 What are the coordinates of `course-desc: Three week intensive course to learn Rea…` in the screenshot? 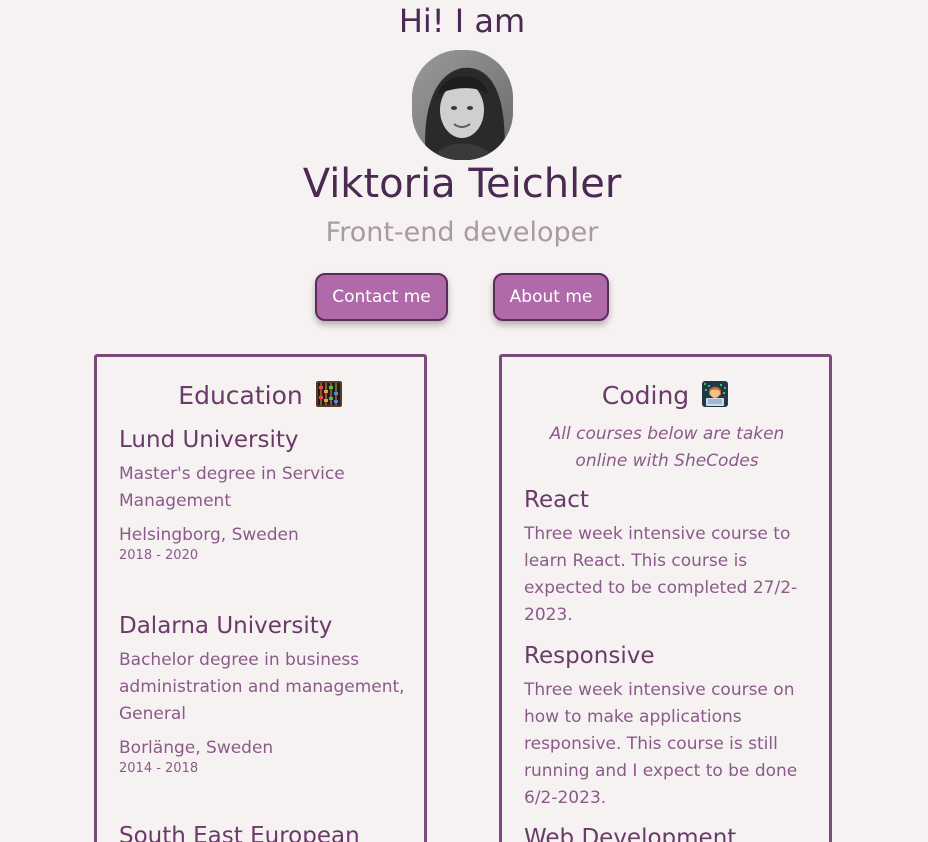 It's located at (661, 574).